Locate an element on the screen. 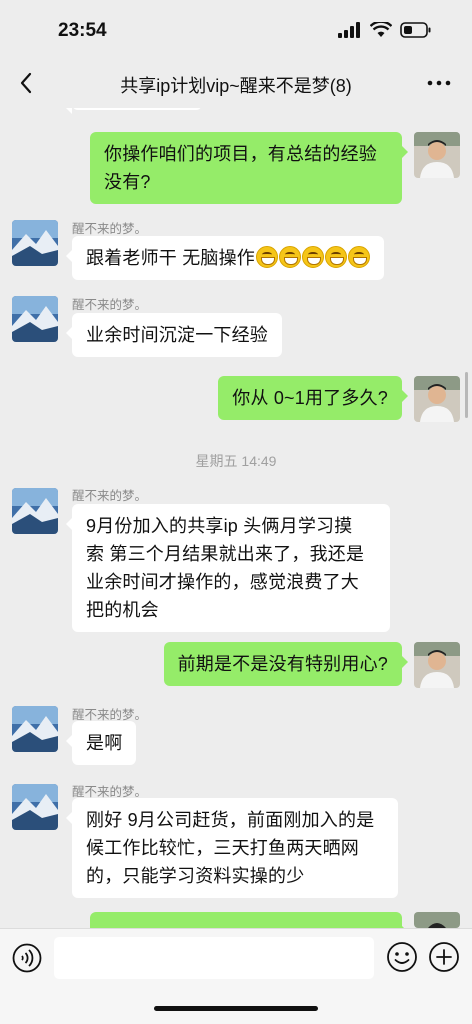  message-text: 前期是不是没有特别用心? is located at coordinates (282, 664).